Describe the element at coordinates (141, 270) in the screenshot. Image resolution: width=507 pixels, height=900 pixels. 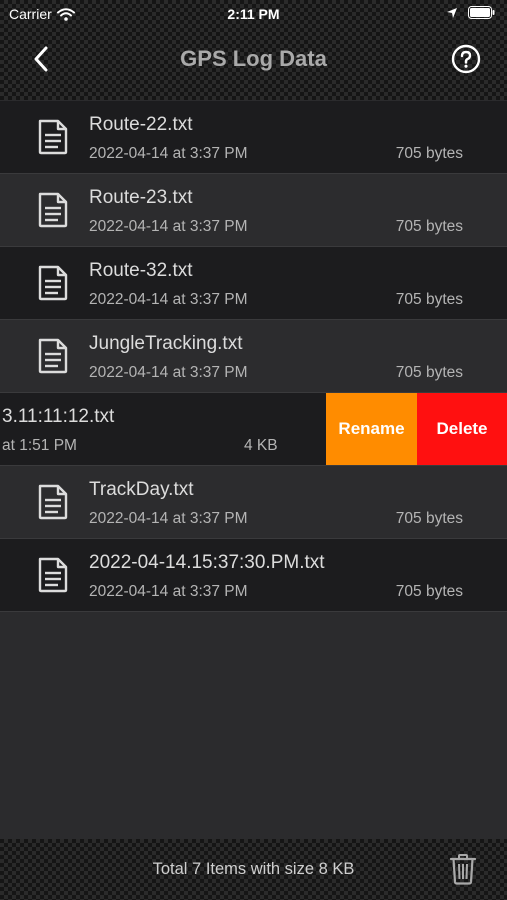
I see `file-name: Route-32.txt` at that location.